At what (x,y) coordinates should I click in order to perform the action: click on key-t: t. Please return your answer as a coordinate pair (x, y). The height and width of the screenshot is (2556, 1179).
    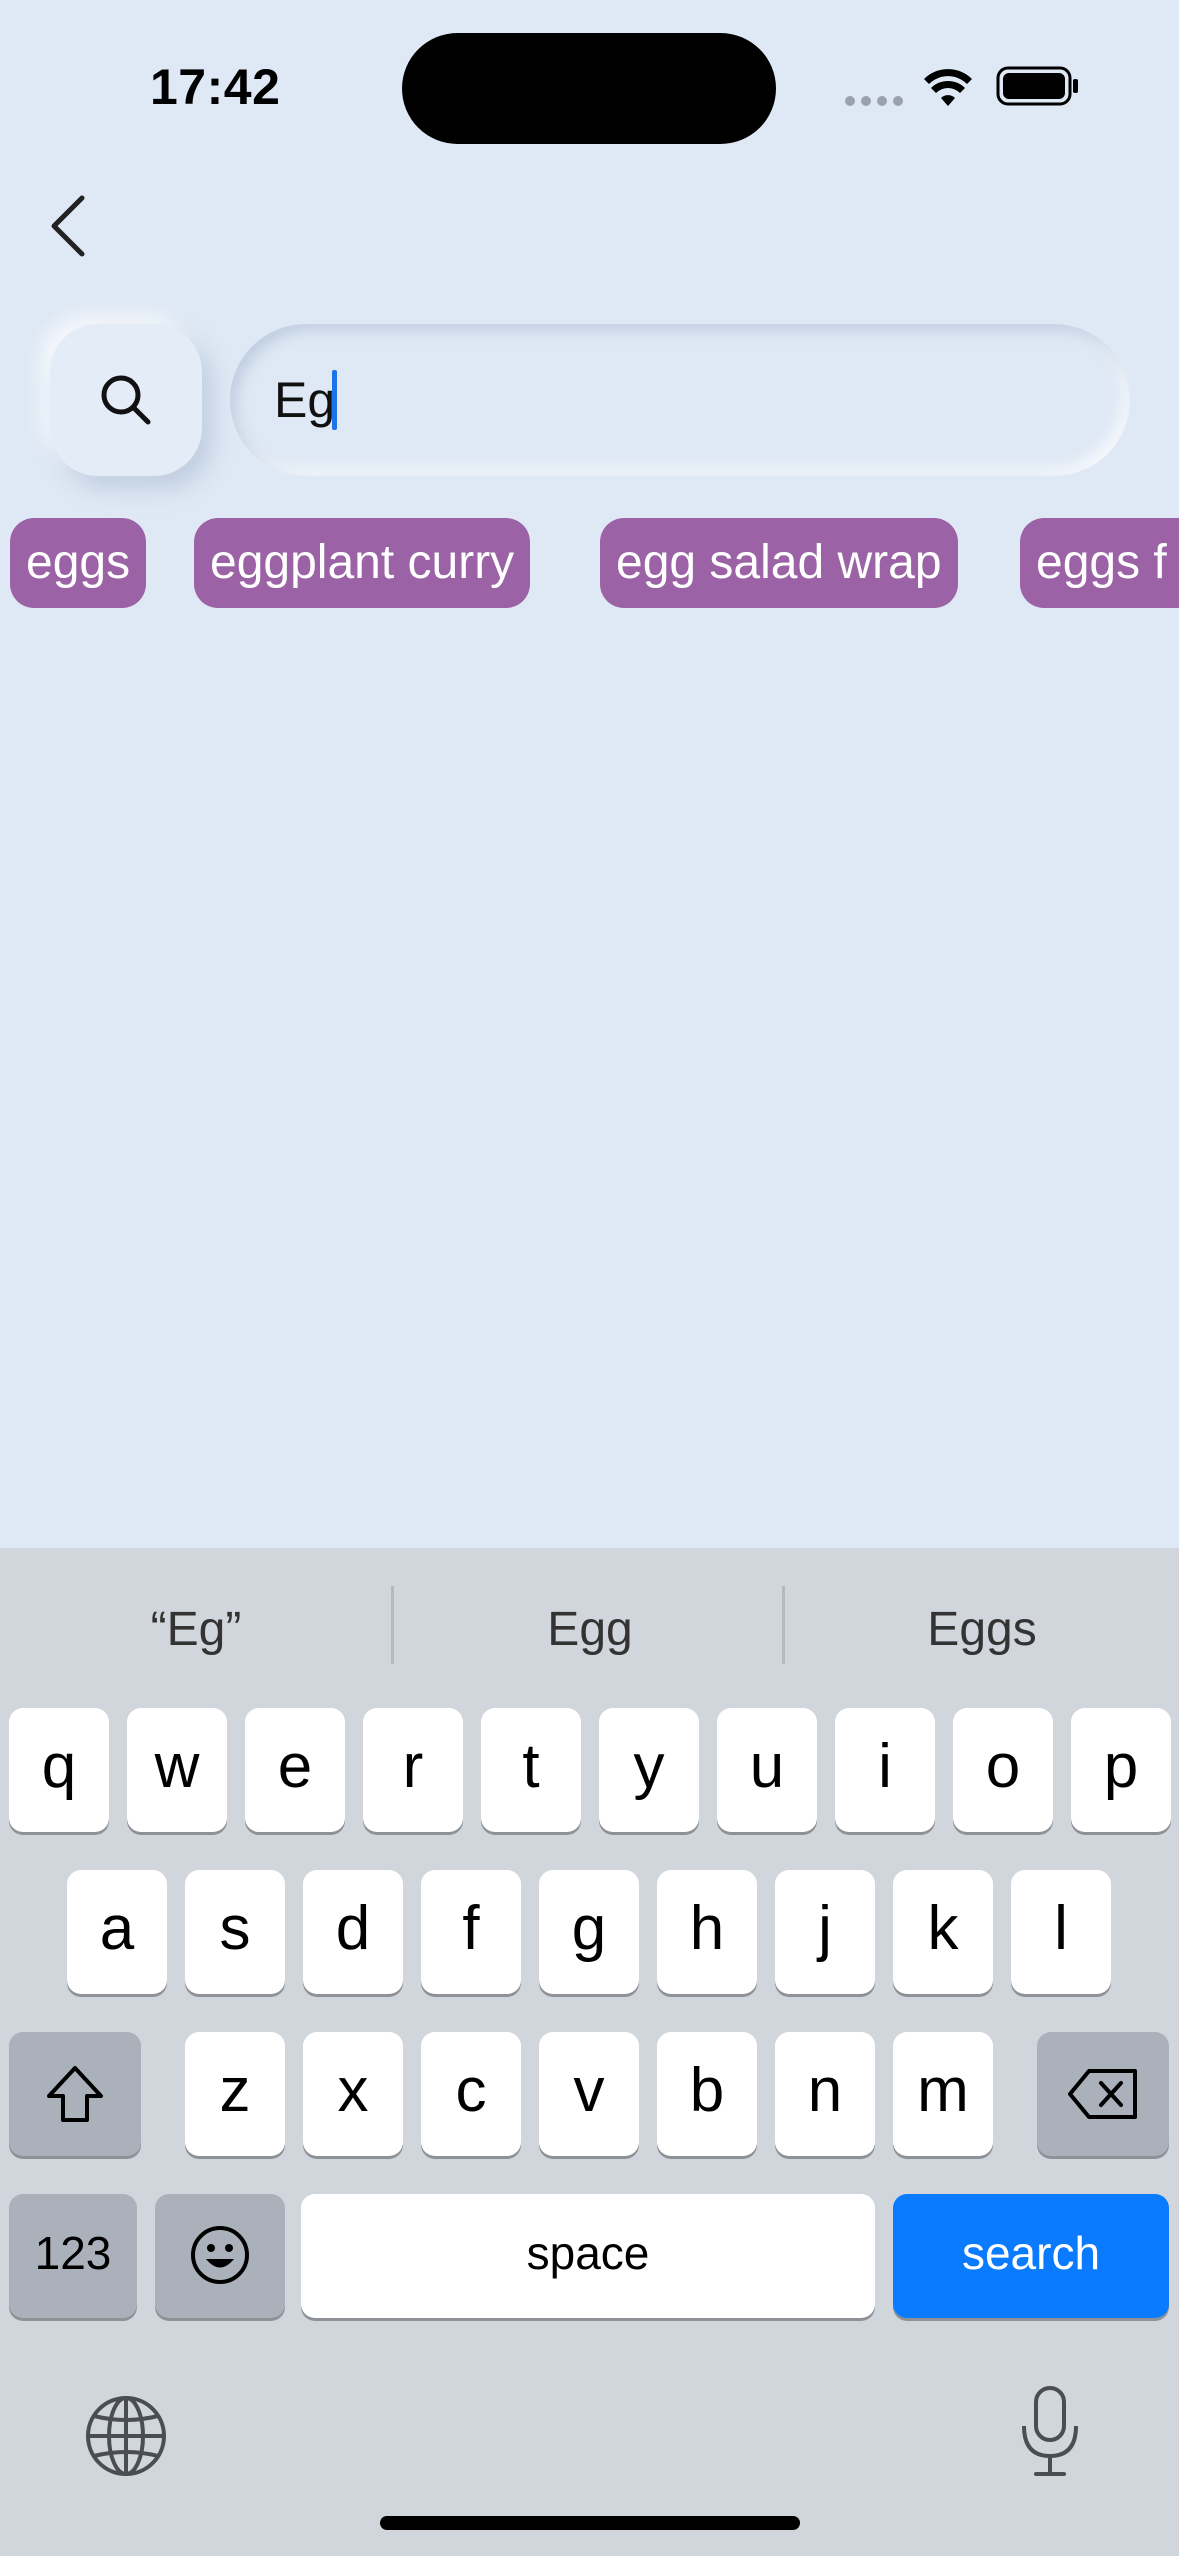
    Looking at the image, I should click on (531, 1770).